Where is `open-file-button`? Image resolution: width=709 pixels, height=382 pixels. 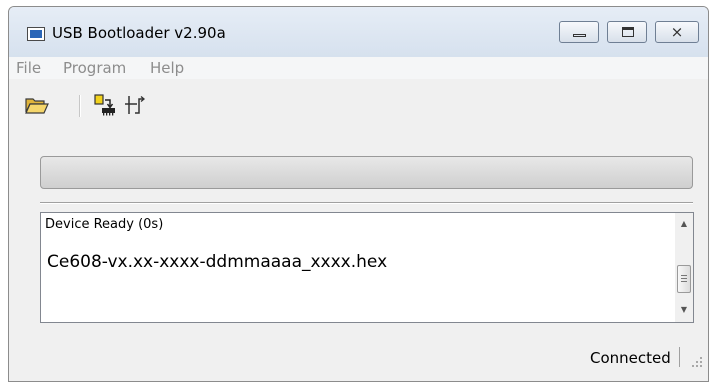
open-file-button is located at coordinates (37, 105).